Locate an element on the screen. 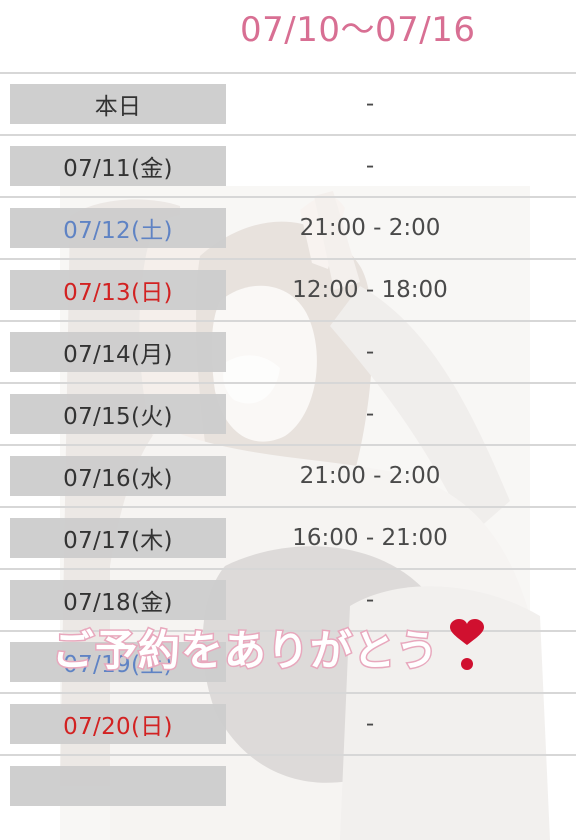  week-range-title: 07/10〜07/16 is located at coordinates (358, 30).